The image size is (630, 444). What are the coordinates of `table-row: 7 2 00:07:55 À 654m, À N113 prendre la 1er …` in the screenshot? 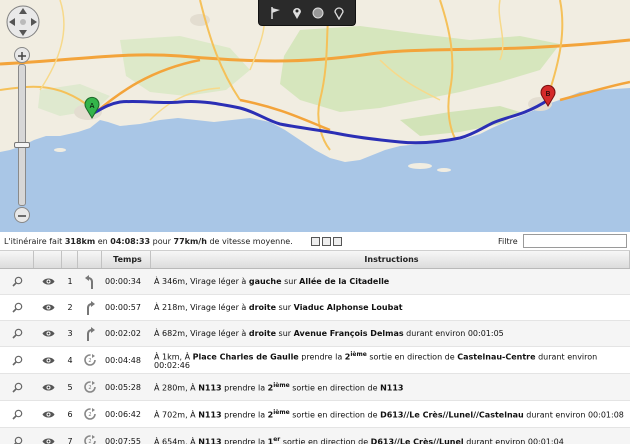 It's located at (315, 436).